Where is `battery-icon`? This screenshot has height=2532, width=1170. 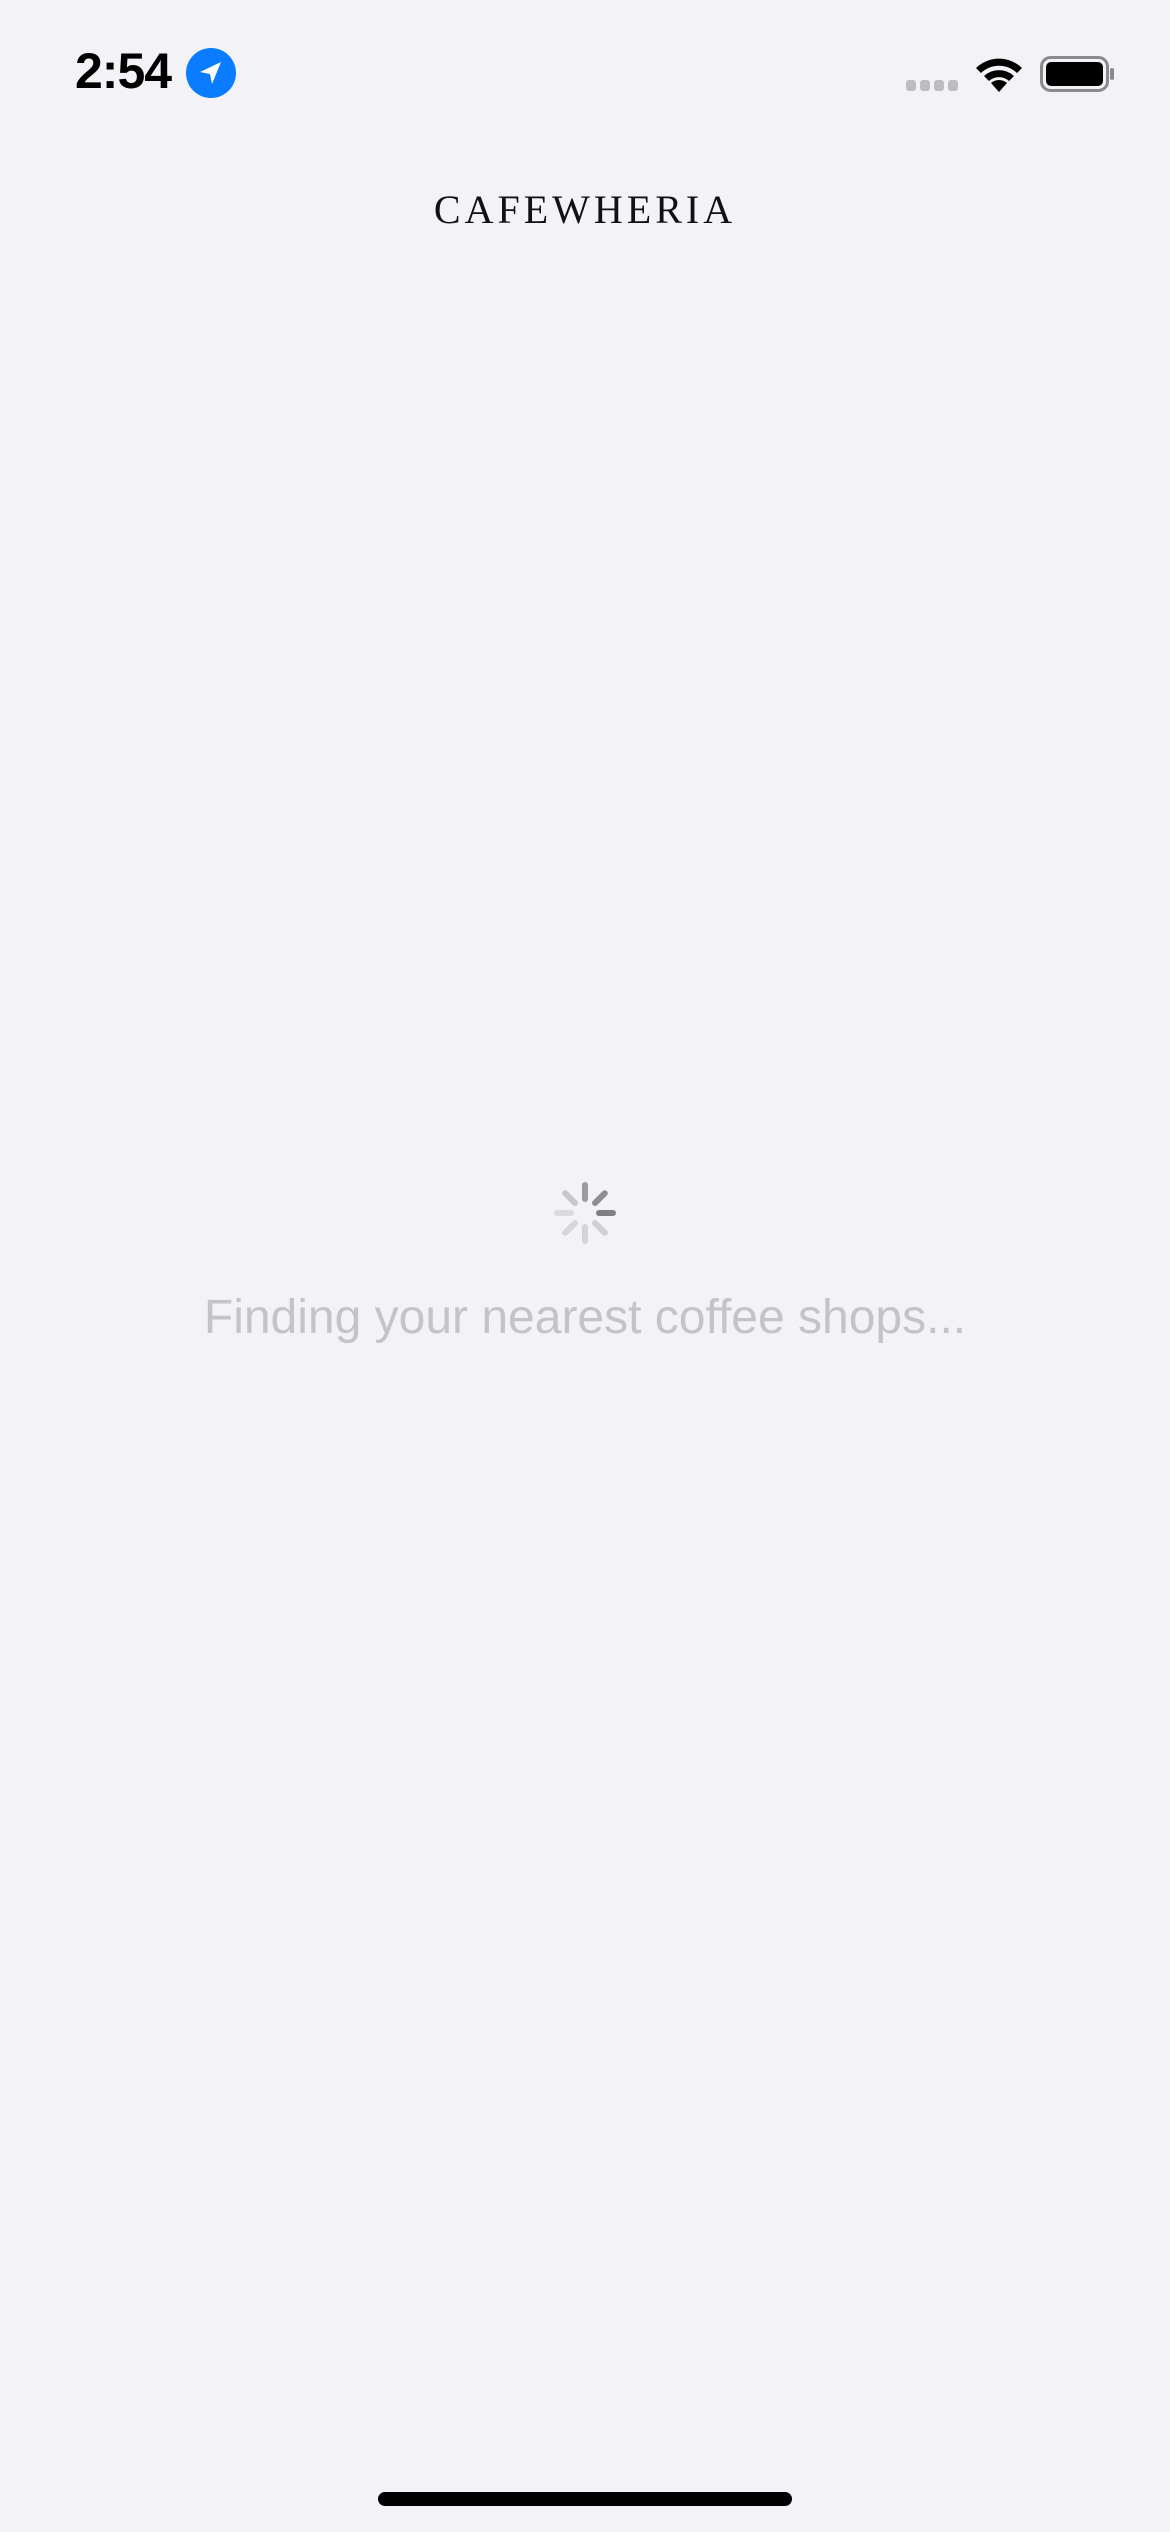
battery-icon is located at coordinates (1078, 76).